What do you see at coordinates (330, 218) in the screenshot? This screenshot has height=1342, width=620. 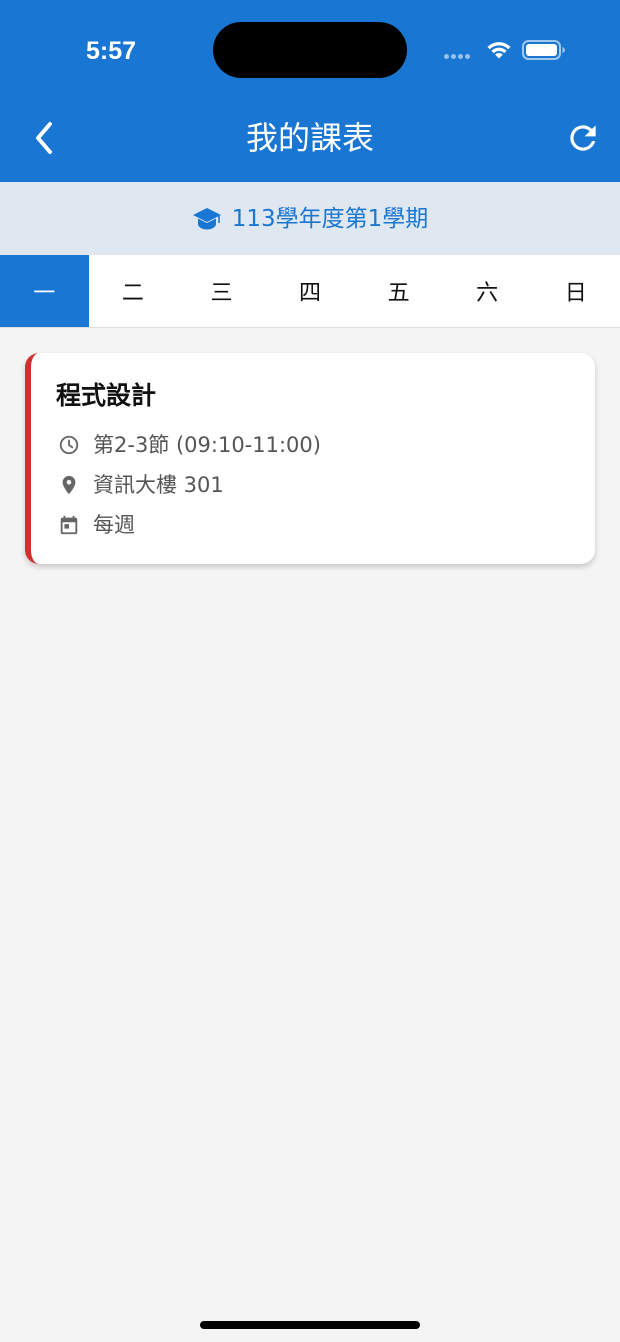 I see `semester-label: 113學年度第1學期` at bounding box center [330, 218].